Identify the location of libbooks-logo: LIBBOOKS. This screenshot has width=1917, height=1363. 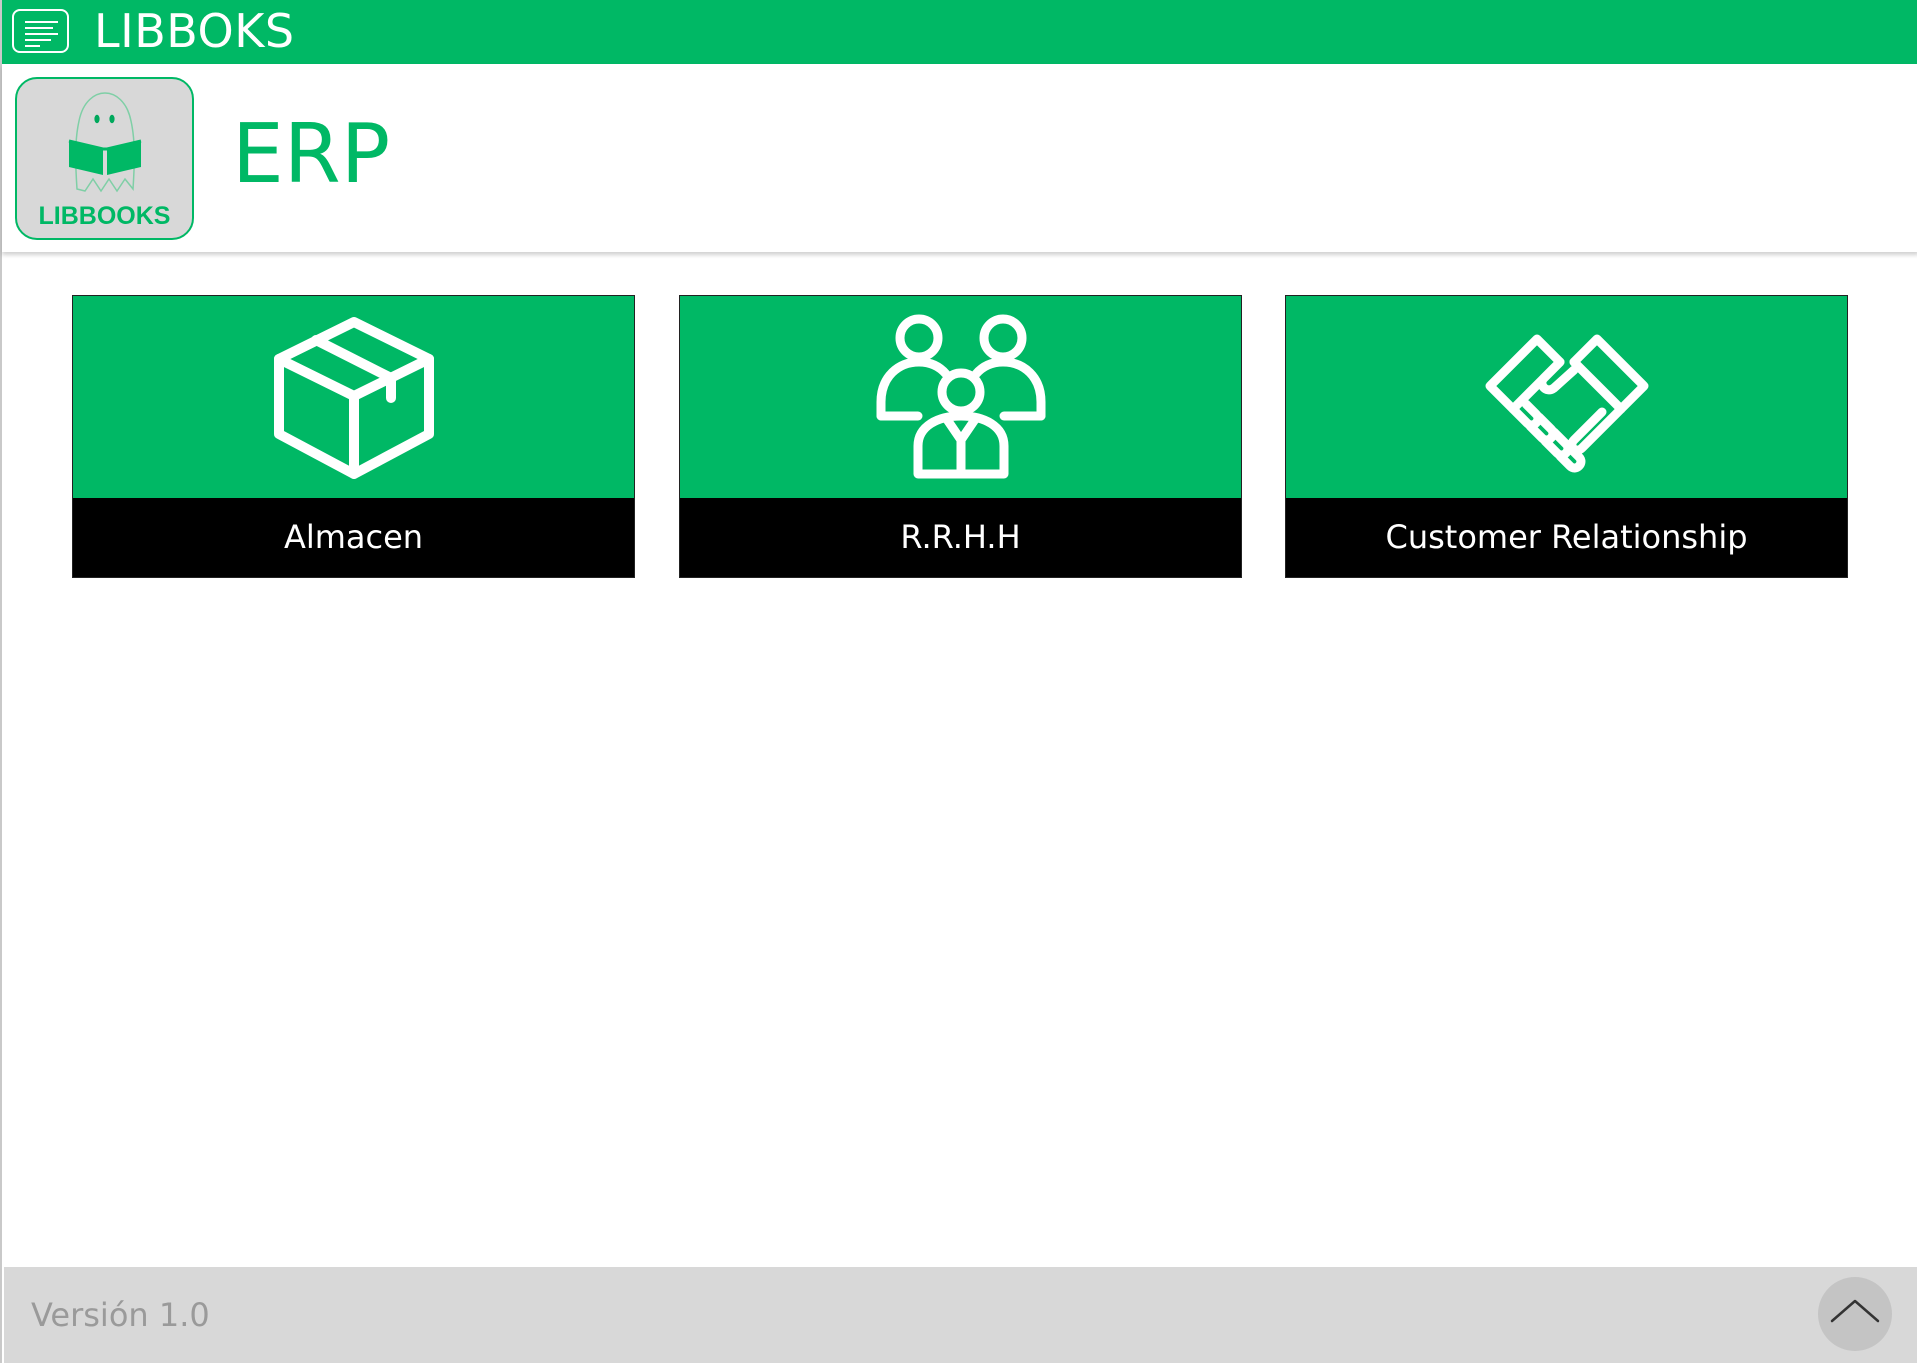
(104, 158).